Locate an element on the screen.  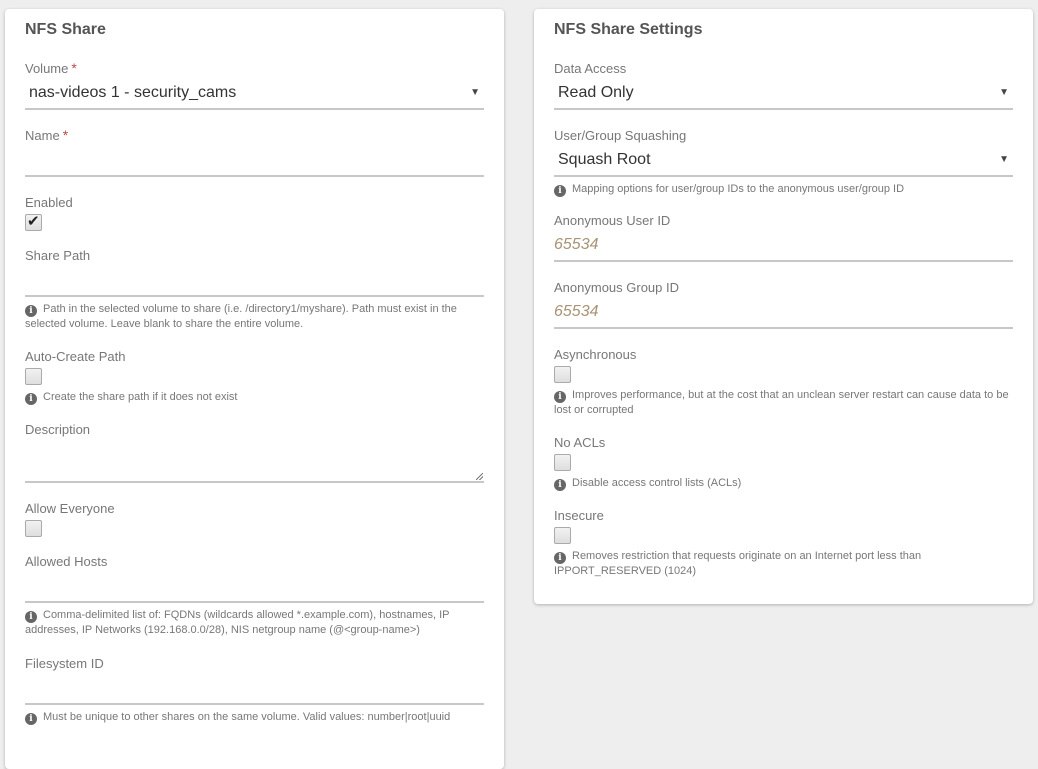
volume-field: Volume * nas-videos 1 - security_cams ▼ is located at coordinates (254, 85).